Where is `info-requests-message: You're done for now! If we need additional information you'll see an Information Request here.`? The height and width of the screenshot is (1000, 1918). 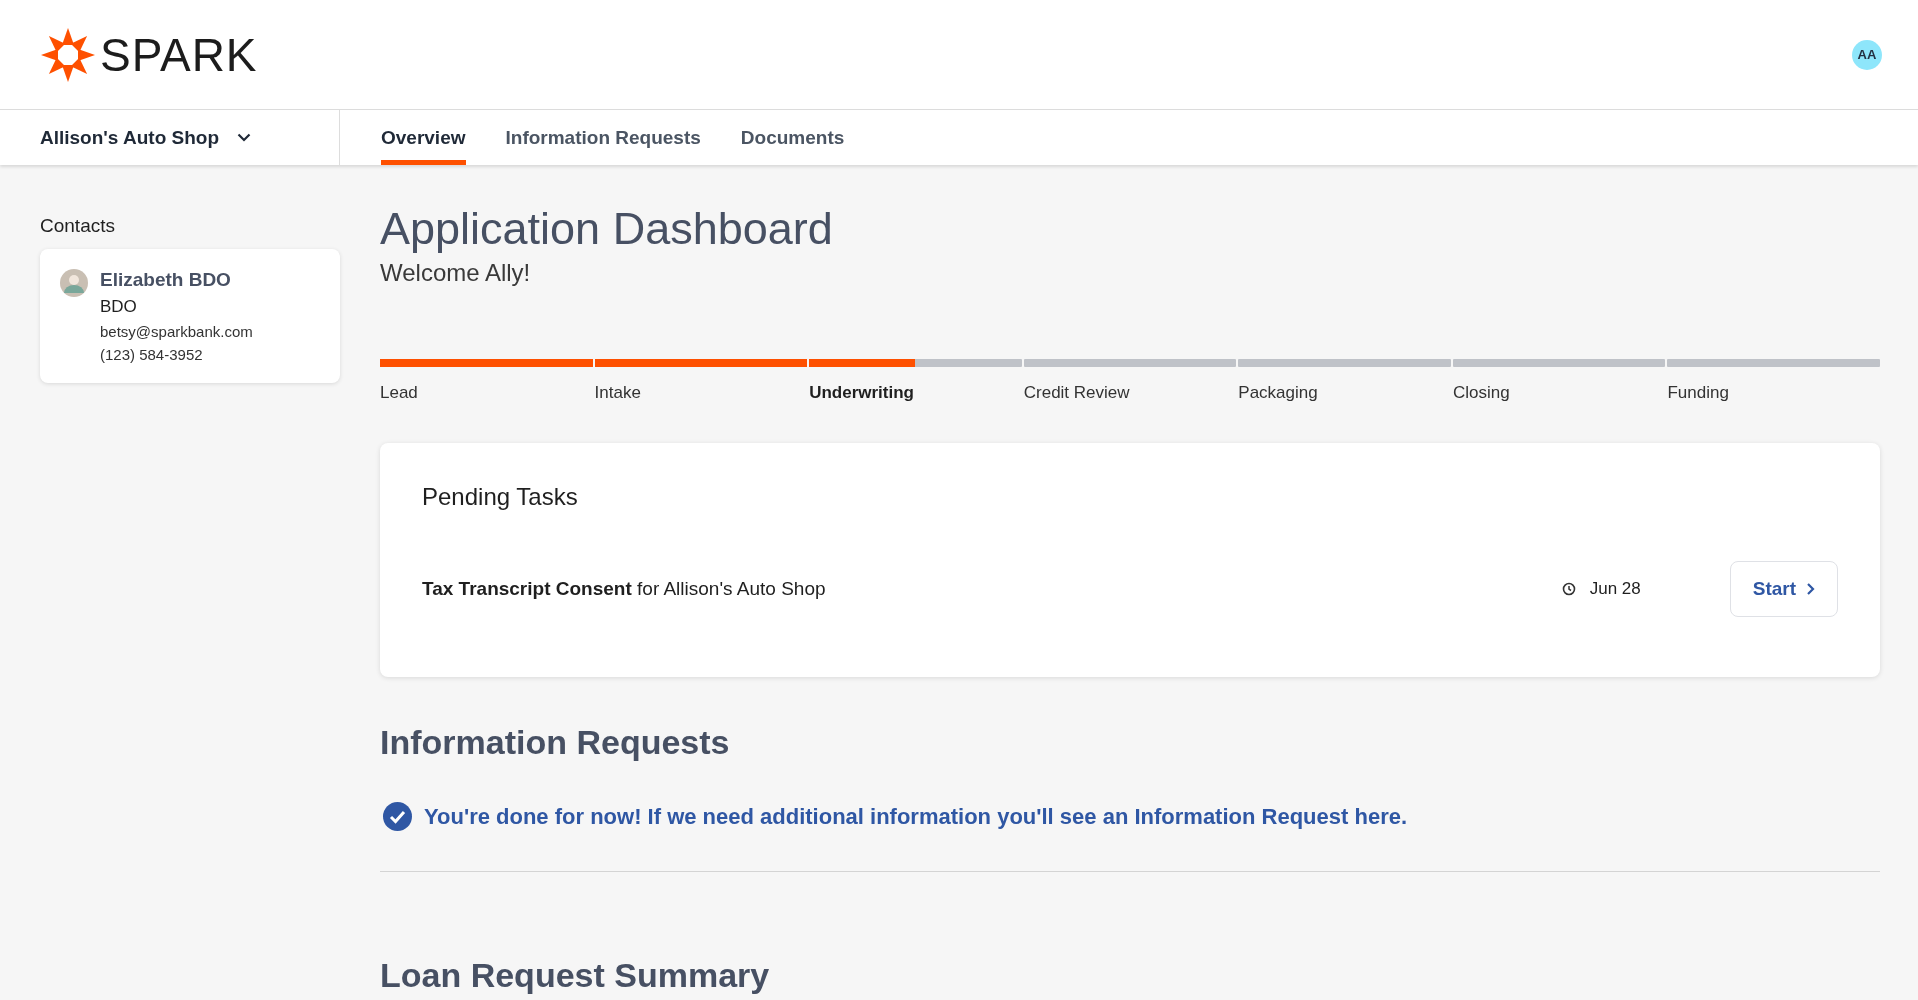
info-requests-message: You're done for now! If we need additional information you'll see an Information Request here. is located at coordinates (916, 816).